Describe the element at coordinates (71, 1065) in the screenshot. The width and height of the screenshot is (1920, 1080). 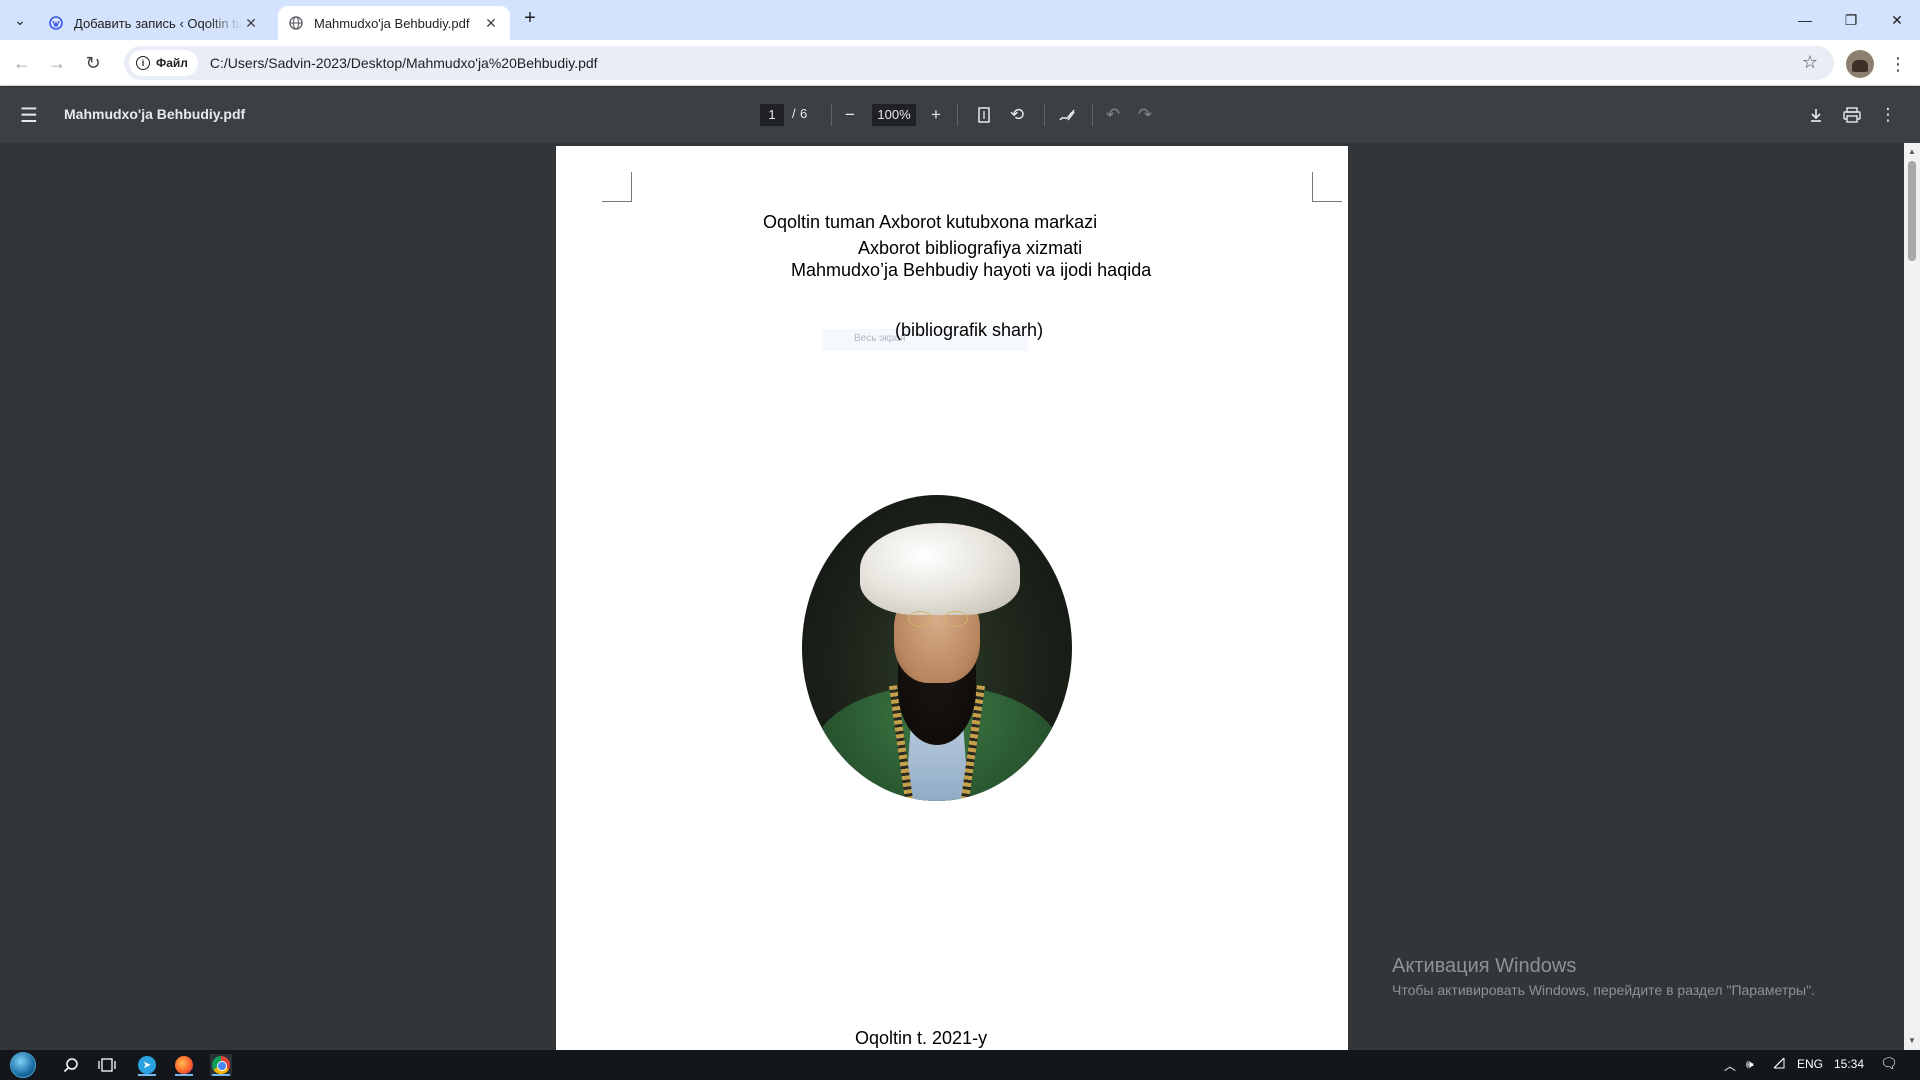
I see `search-icon` at that location.